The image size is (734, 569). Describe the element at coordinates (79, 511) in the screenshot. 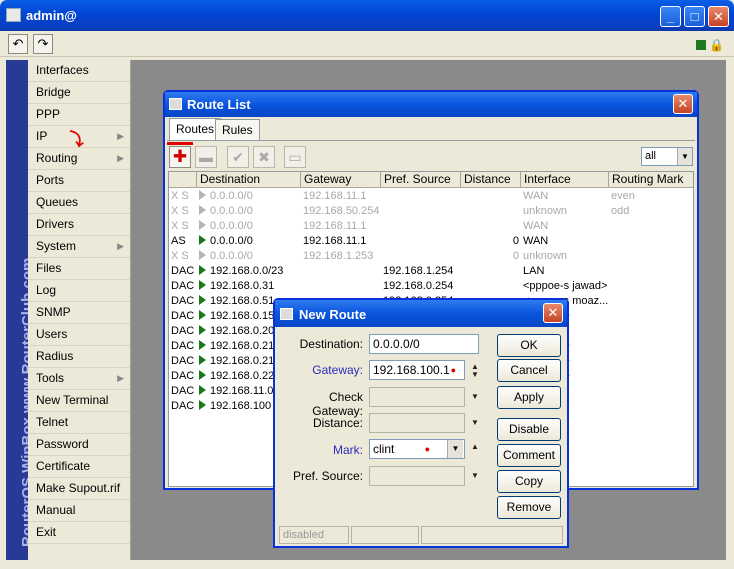

I see `menu-item-manual: Manual` at that location.